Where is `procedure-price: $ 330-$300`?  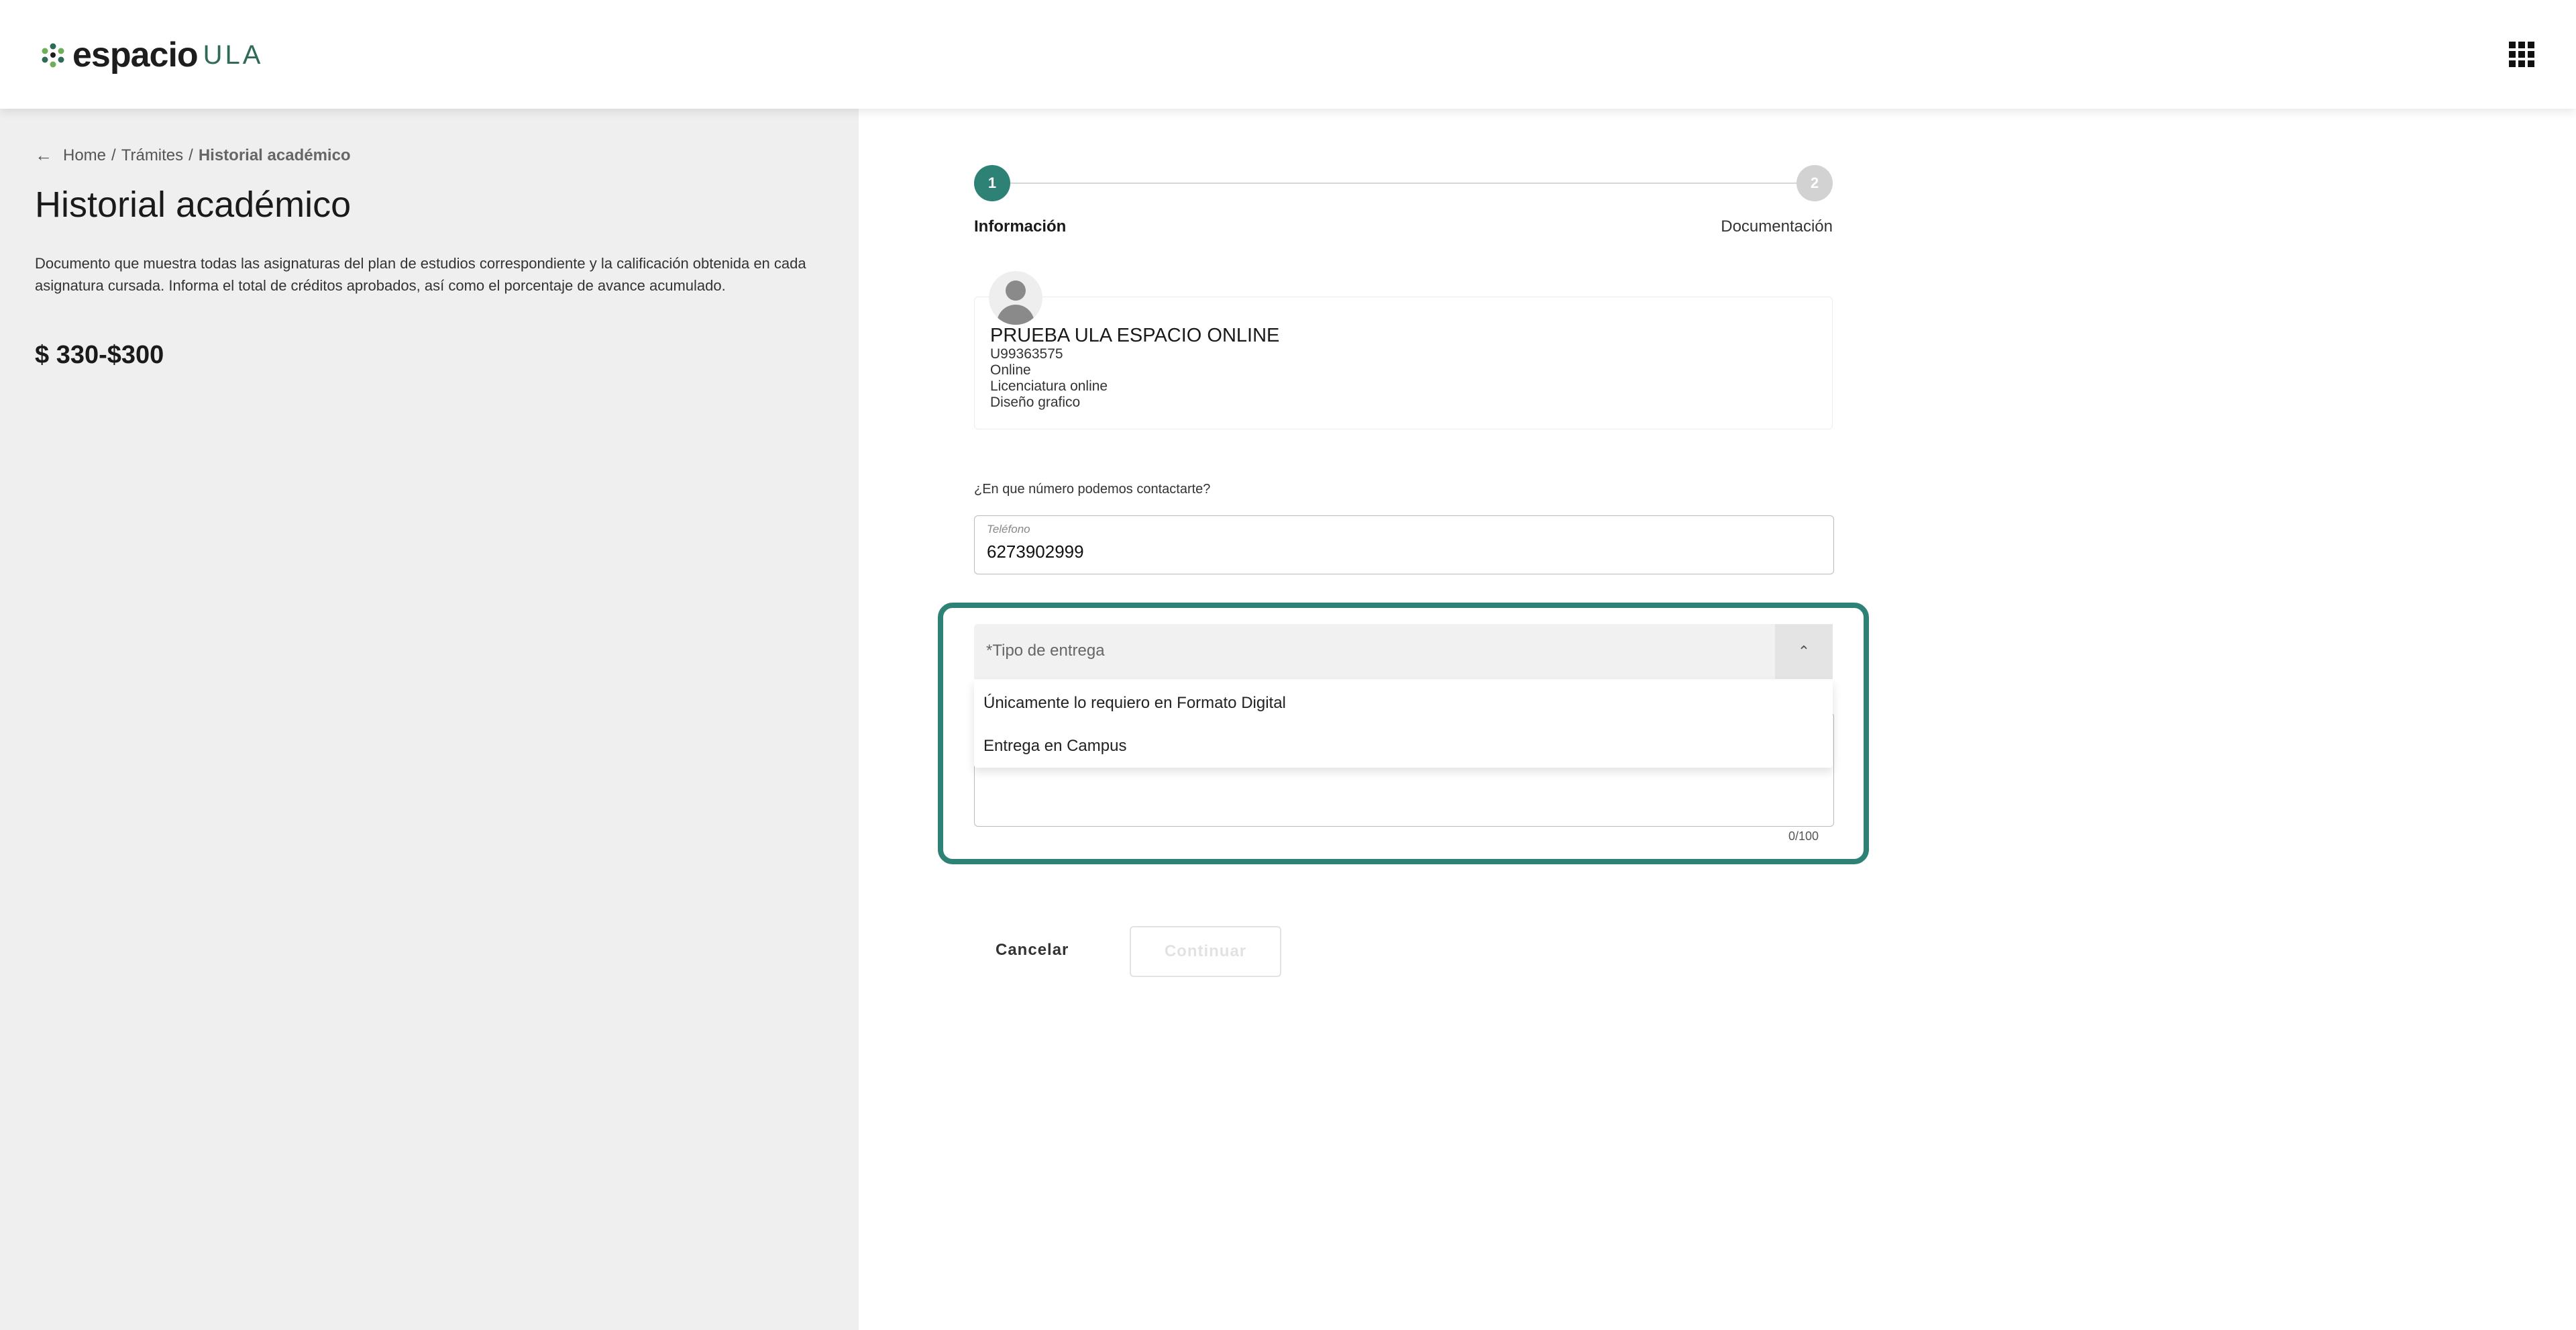 procedure-price: $ 330-$300 is located at coordinates (99, 355).